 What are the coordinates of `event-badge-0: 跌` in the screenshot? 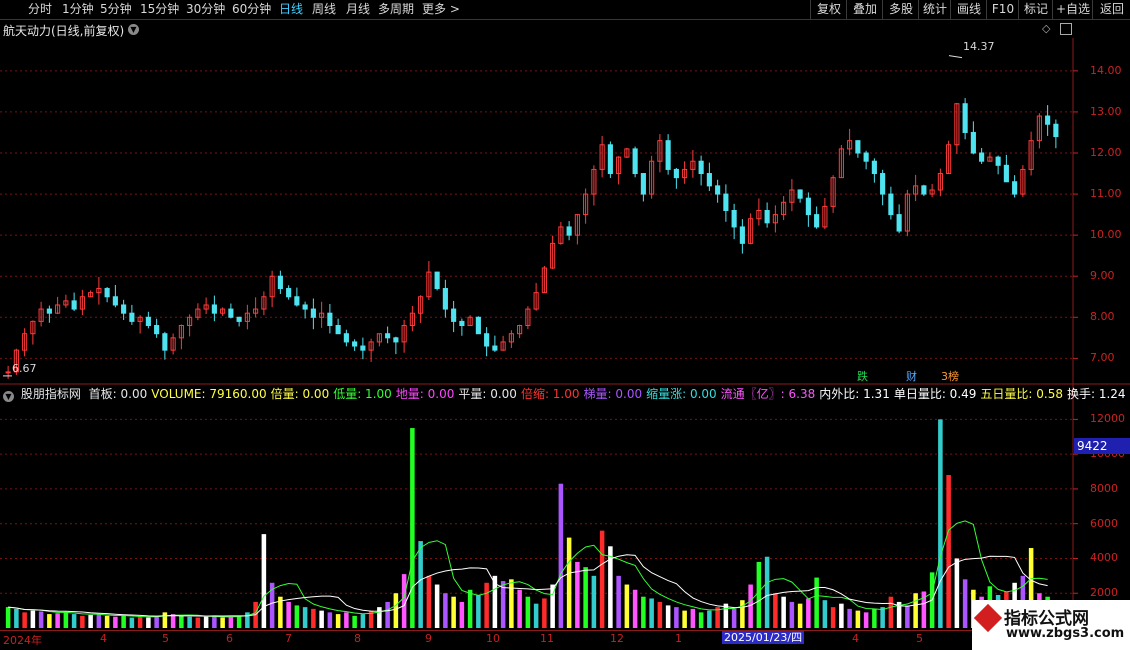 It's located at (862, 376).